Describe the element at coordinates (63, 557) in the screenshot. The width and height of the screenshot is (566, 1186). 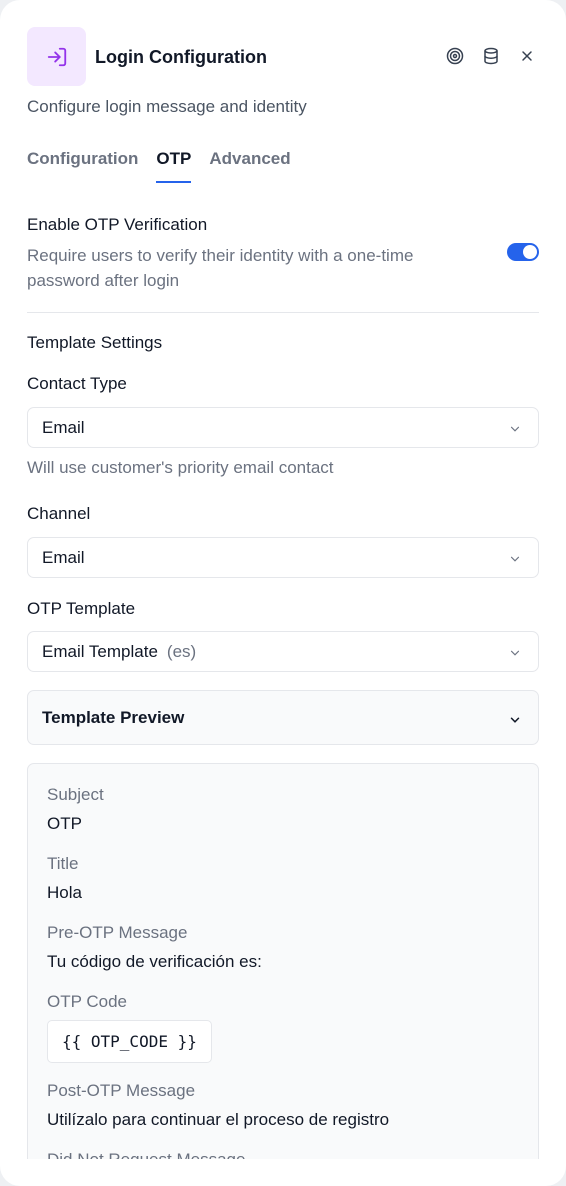
I see `channel-value: Email` at that location.